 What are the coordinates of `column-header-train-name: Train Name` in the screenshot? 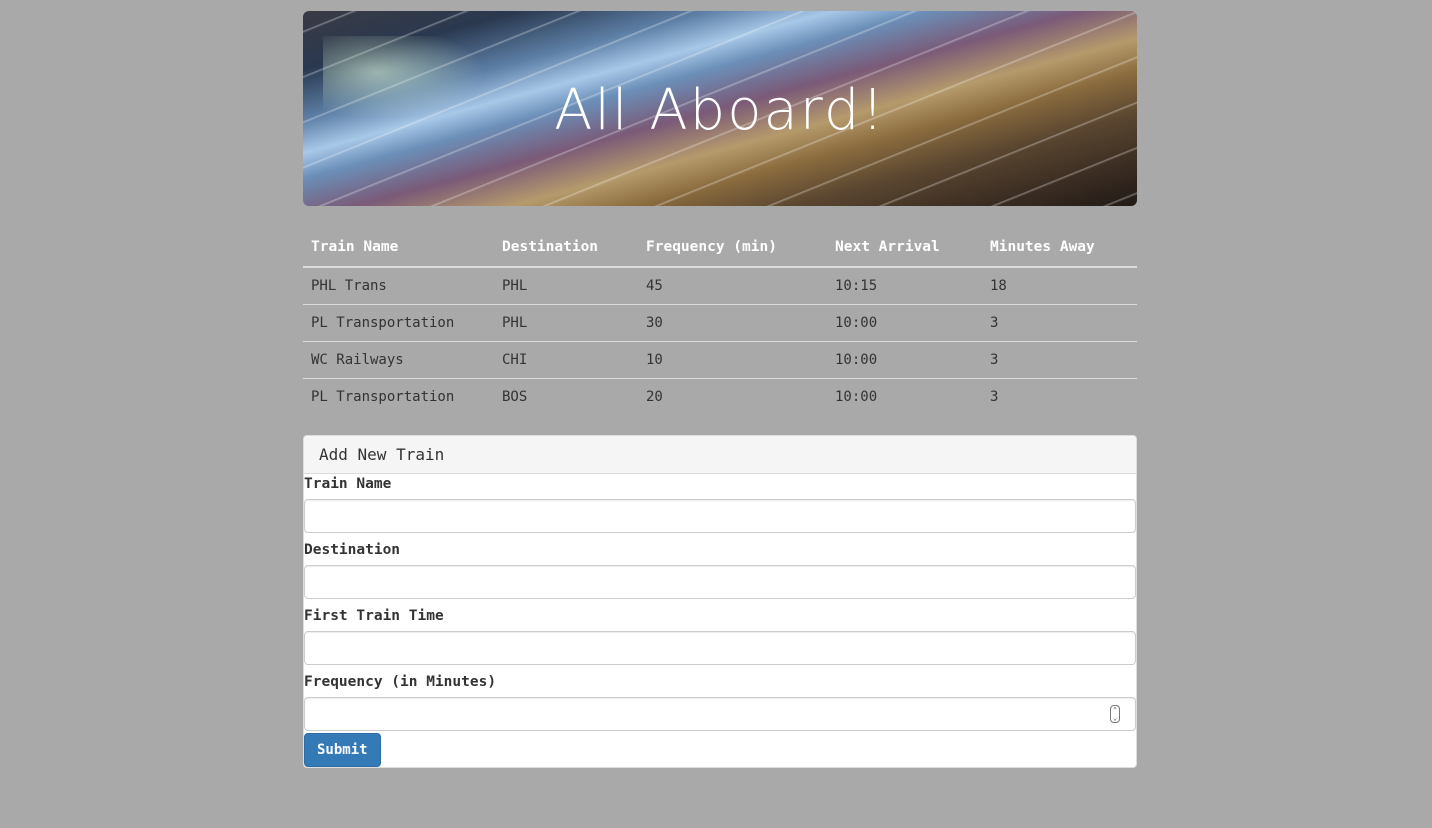 It's located at (398, 248).